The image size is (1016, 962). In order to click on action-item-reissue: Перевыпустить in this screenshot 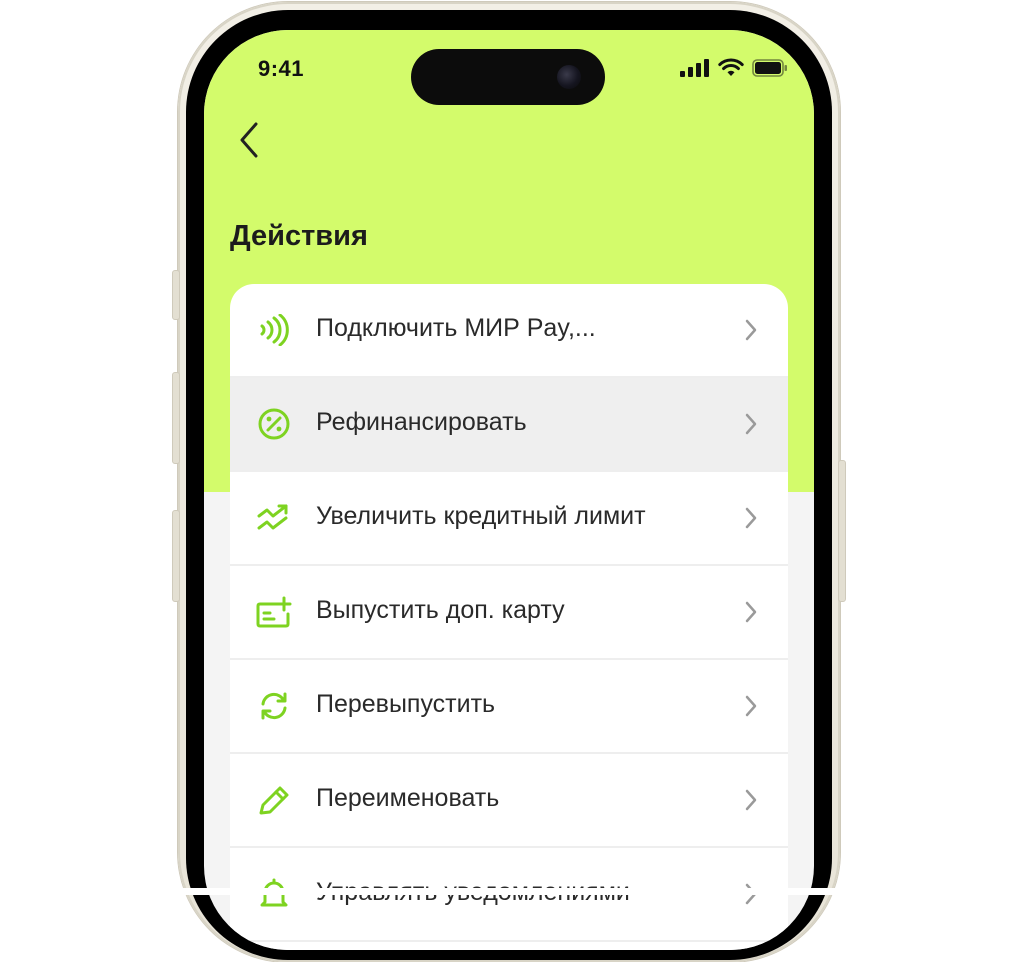, I will do `click(509, 707)`.